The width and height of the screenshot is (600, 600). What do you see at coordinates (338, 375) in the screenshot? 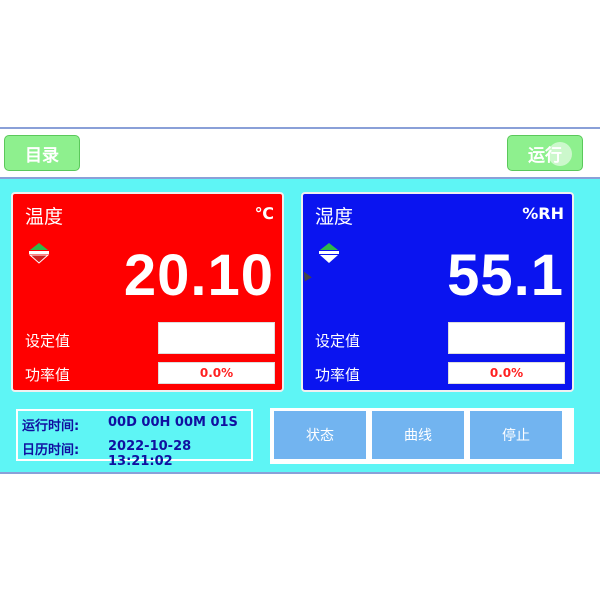
I see `humidity-power-label: 功率值` at bounding box center [338, 375].